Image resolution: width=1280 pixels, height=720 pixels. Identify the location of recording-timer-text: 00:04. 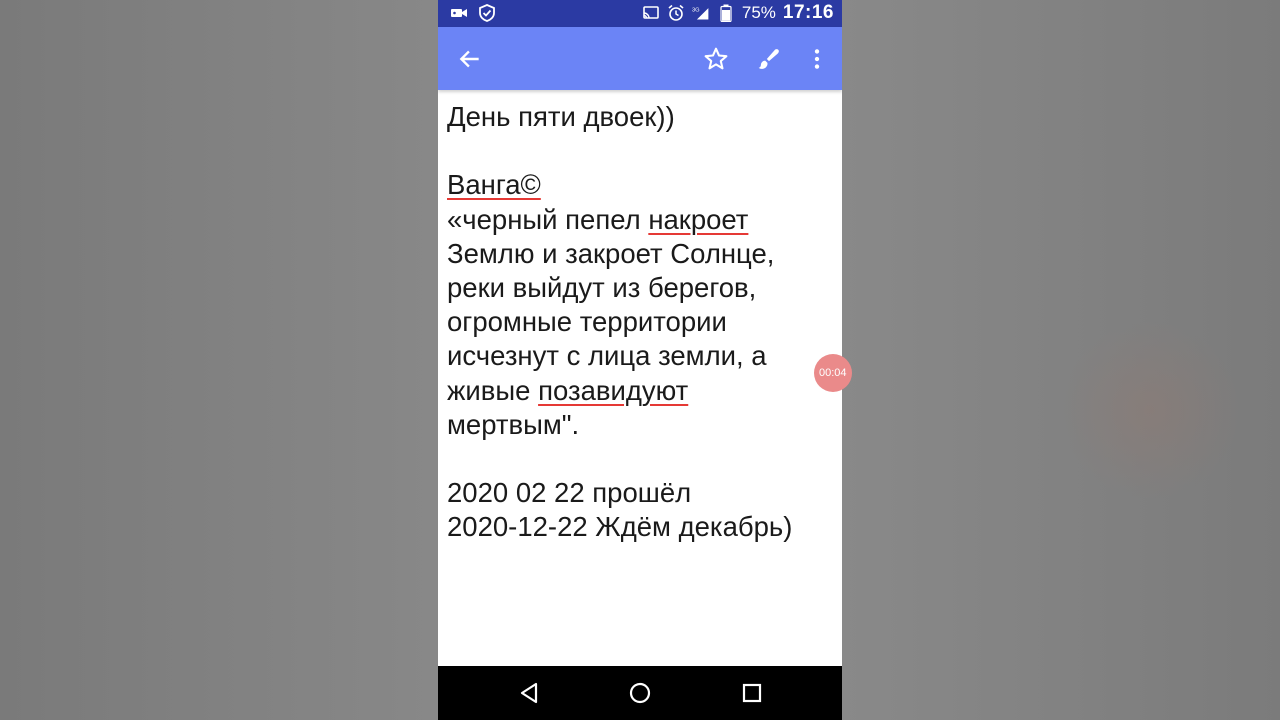
(833, 373).